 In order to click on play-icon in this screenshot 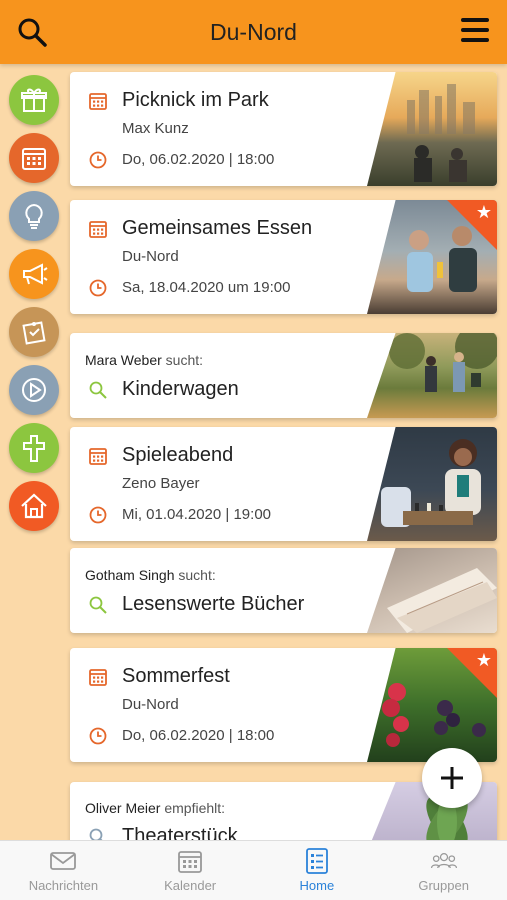, I will do `click(34, 390)`.